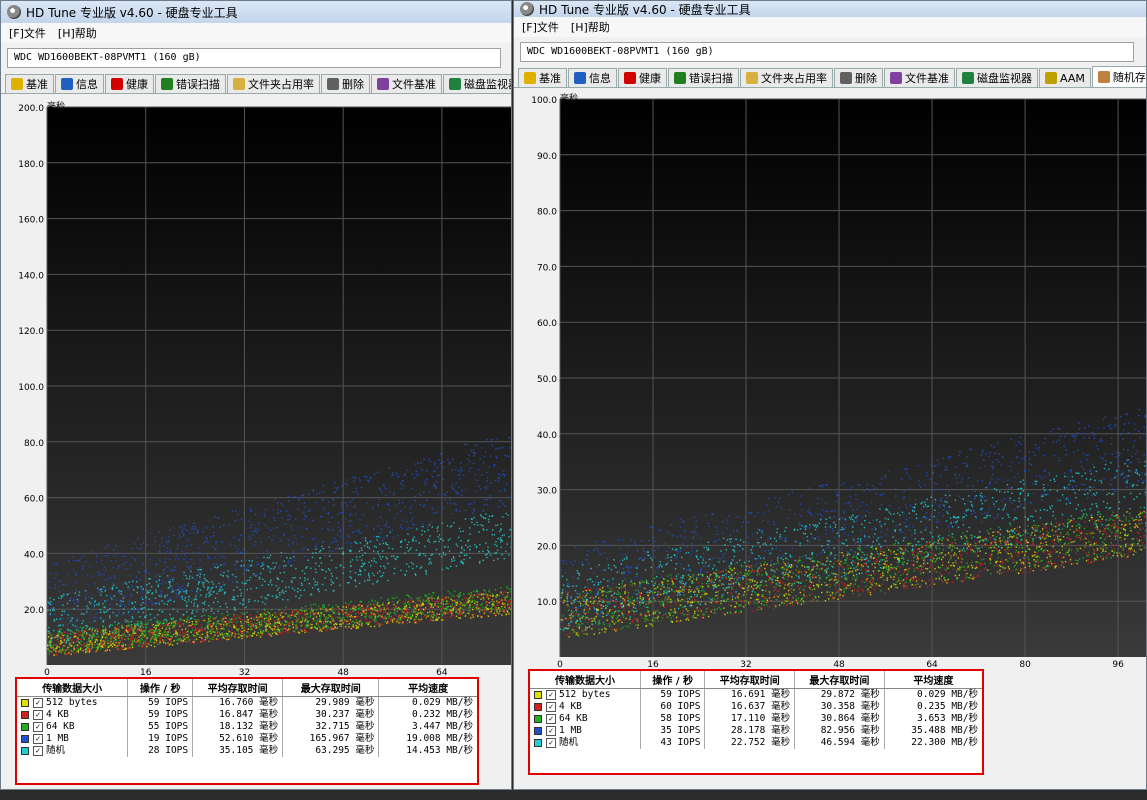 Image resolution: width=1147 pixels, height=800 pixels. I want to click on max-cell: 82.956 毫秒, so click(839, 731).